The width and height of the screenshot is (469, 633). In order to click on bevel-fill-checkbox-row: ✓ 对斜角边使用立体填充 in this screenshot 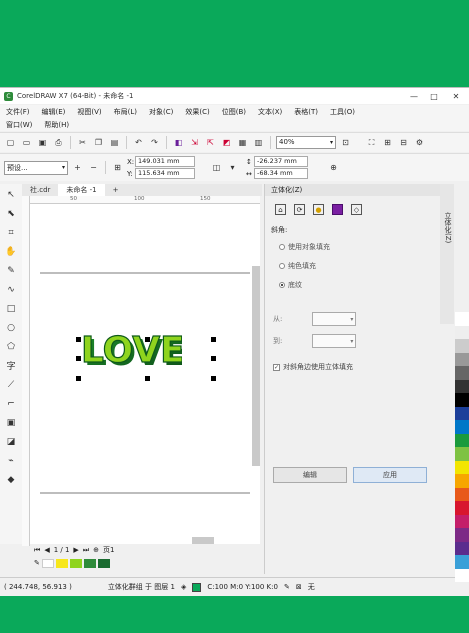, I will do `click(313, 367)`.